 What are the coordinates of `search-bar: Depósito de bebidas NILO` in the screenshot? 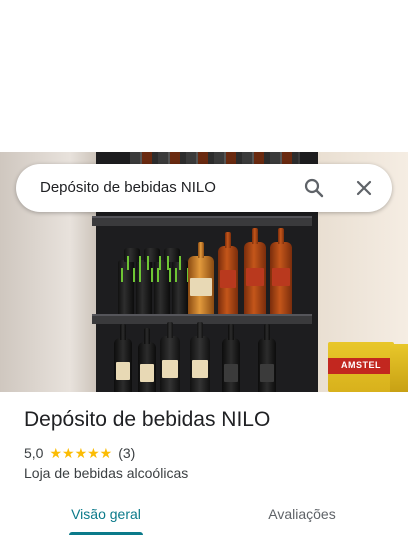 It's located at (204, 188).